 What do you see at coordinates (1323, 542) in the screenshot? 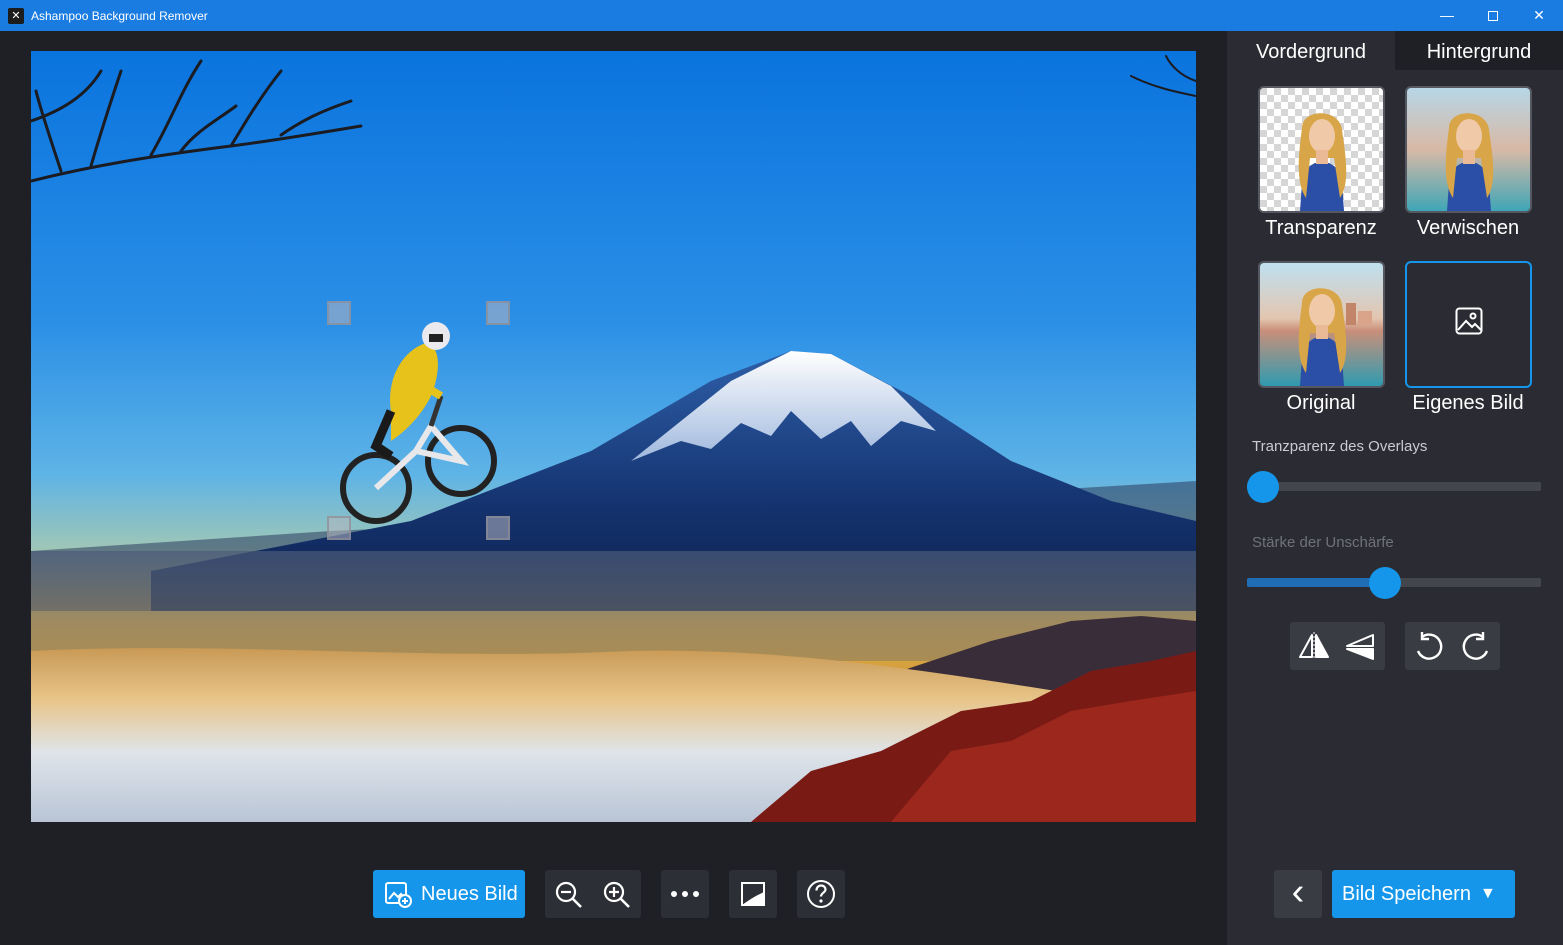
I see `blur-strength-label: Stärke der Unschärfe` at bounding box center [1323, 542].